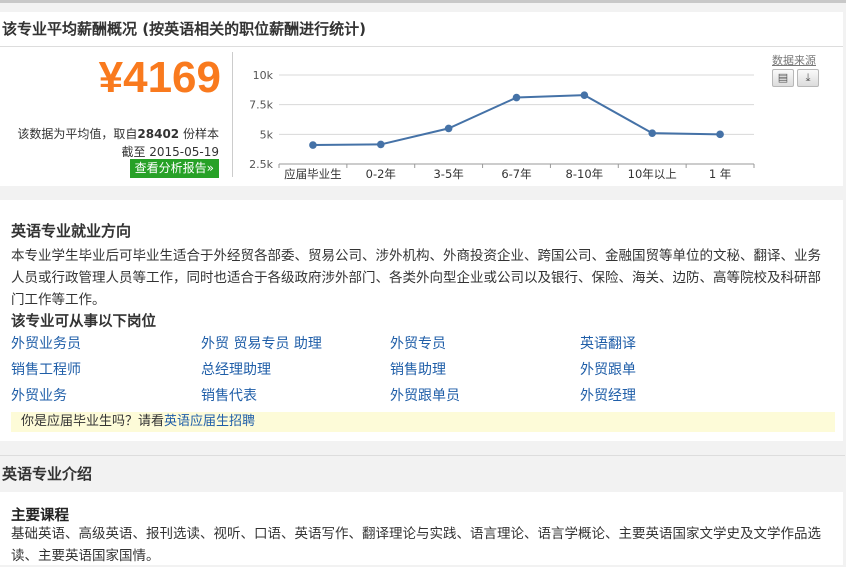 This screenshot has width=846, height=567. I want to click on x-tick-label: 8-10年, so click(585, 174).